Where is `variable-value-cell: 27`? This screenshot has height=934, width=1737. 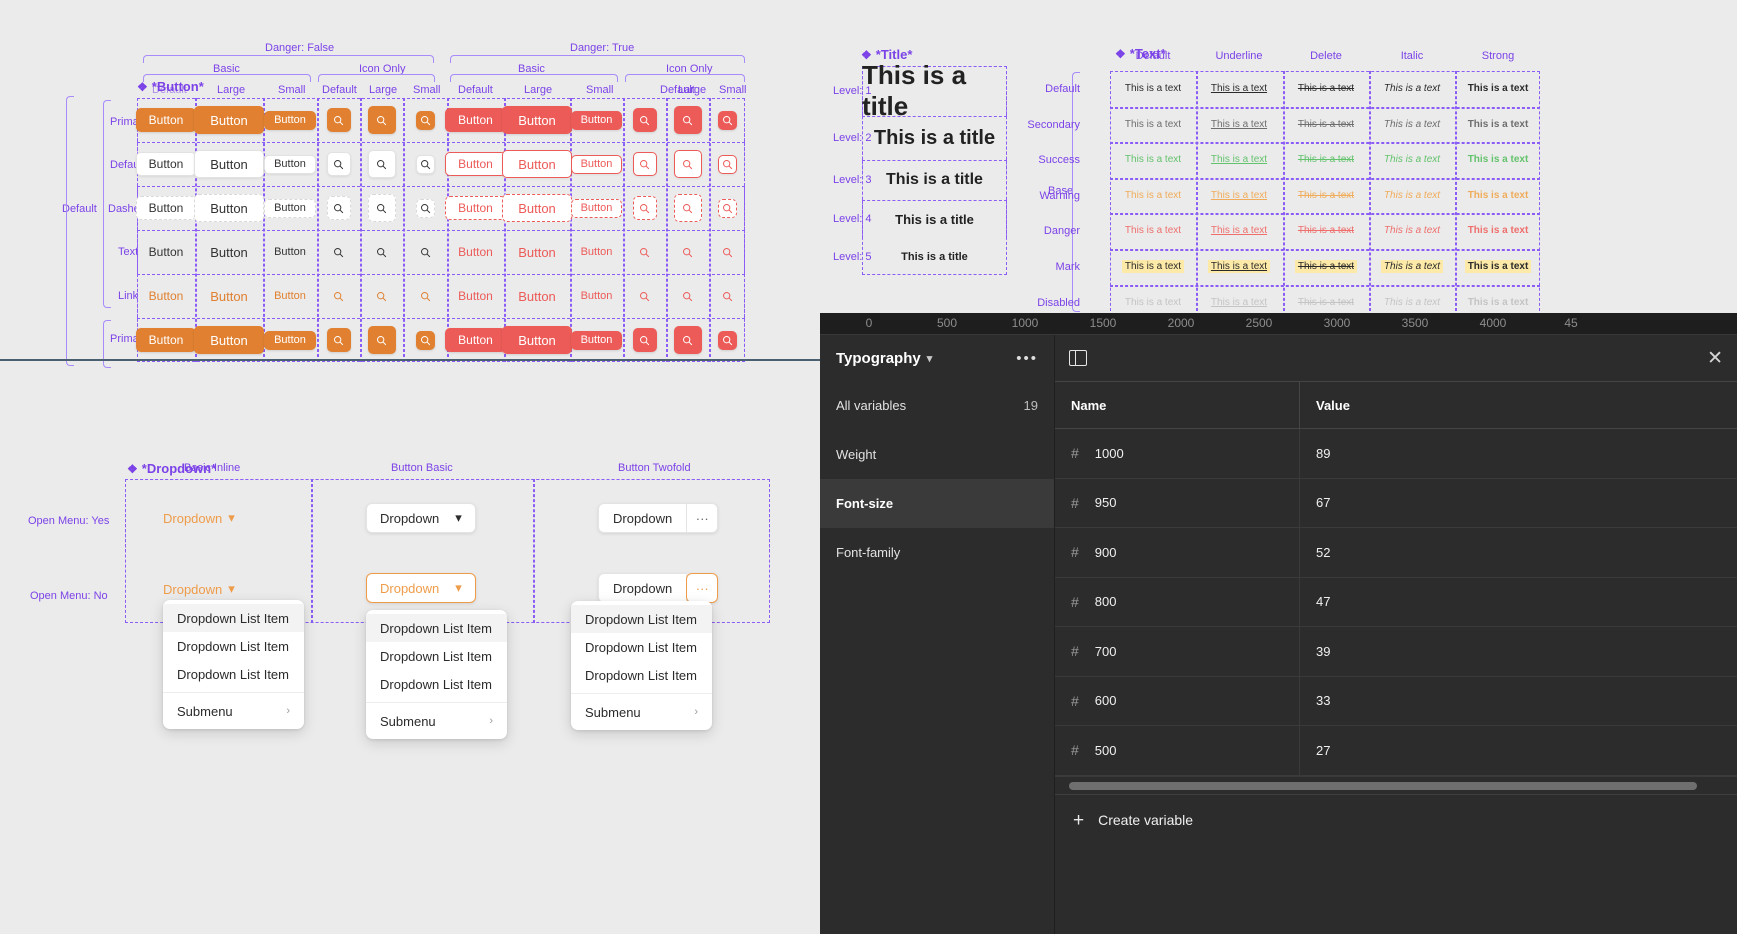 variable-value-cell: 27 is located at coordinates (1518, 750).